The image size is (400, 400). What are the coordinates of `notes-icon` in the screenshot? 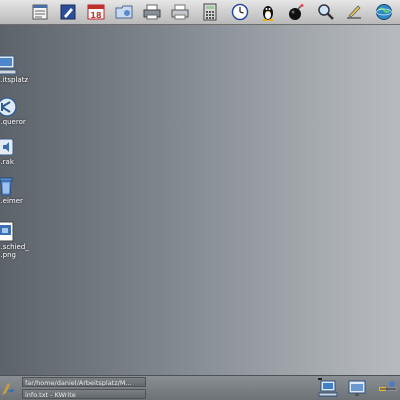 It's located at (40, 12).